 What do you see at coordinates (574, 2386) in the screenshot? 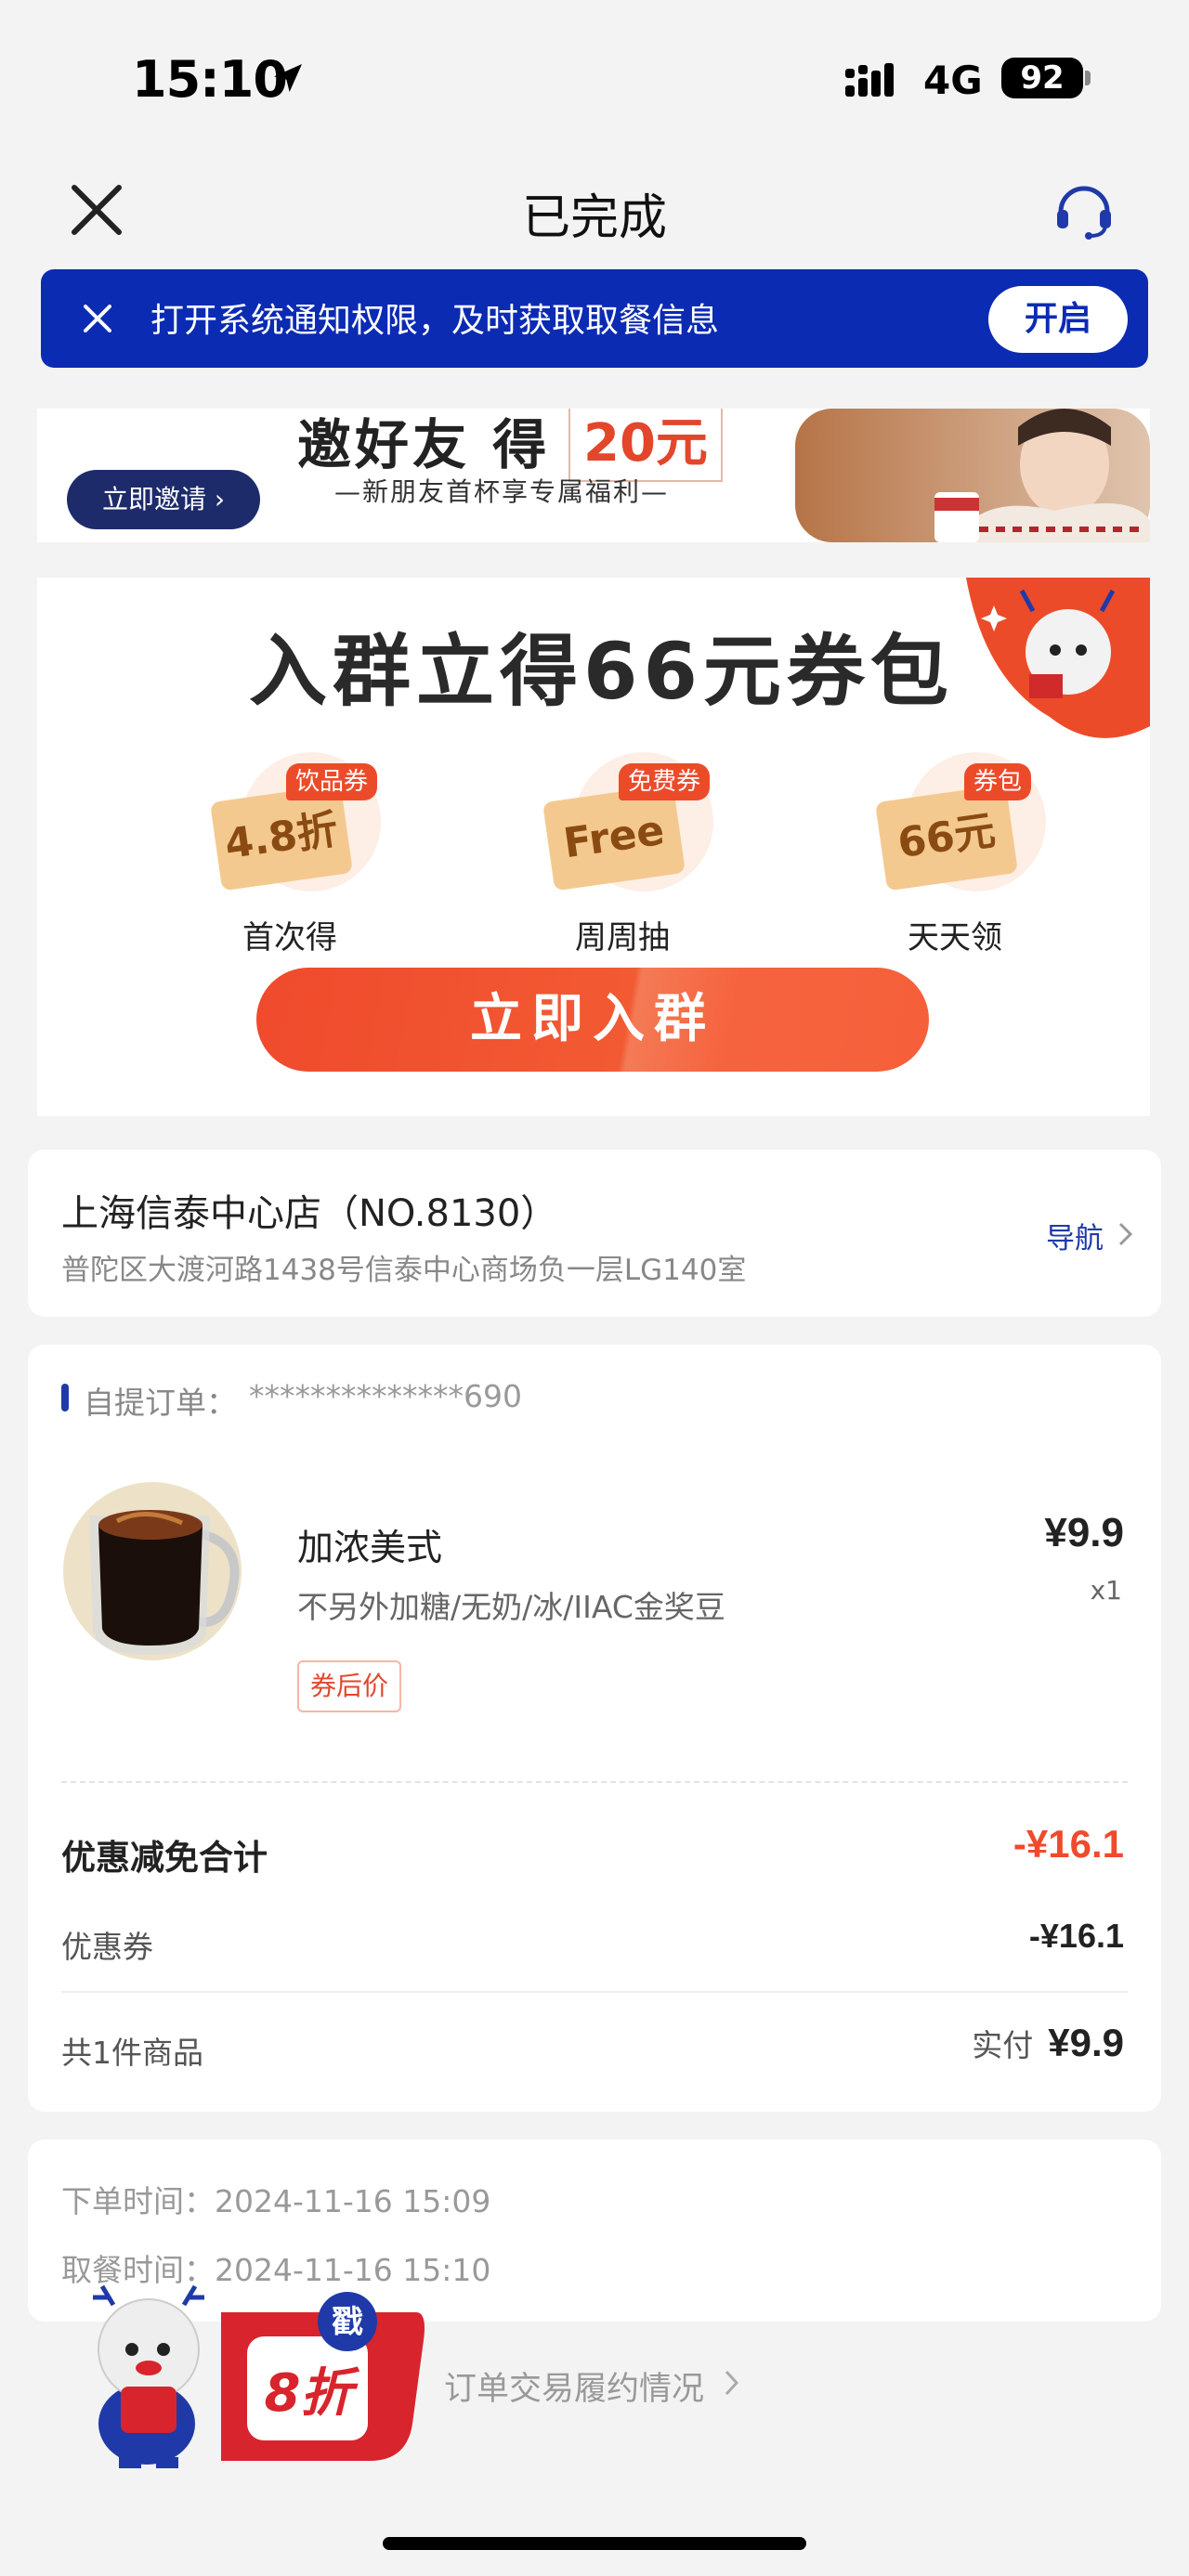
I see `fulfillment-link: 订单交易履约情况` at bounding box center [574, 2386].